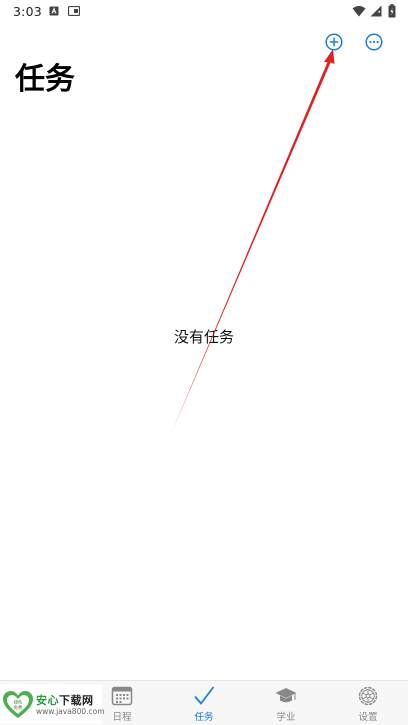 This screenshot has height=725, width=408. I want to click on graduation-cap-icon, so click(286, 695).